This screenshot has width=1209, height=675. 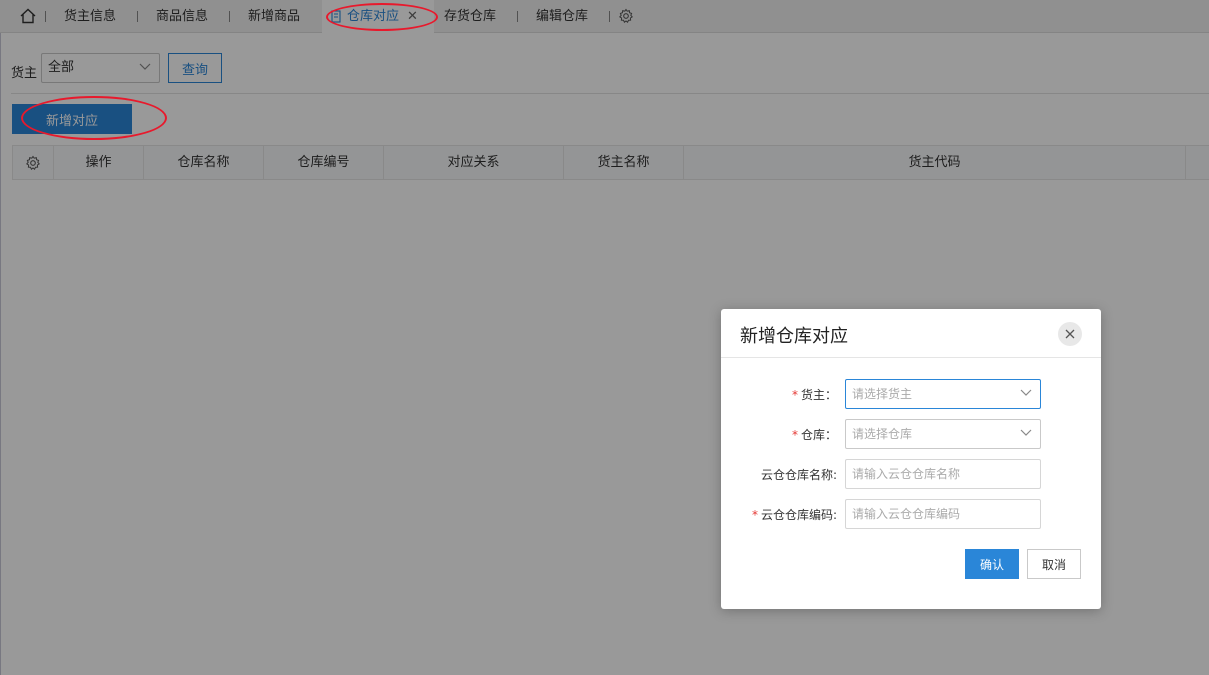 What do you see at coordinates (882, 394) in the screenshot?
I see `owner-select-placeholder: 请选择货主` at bounding box center [882, 394].